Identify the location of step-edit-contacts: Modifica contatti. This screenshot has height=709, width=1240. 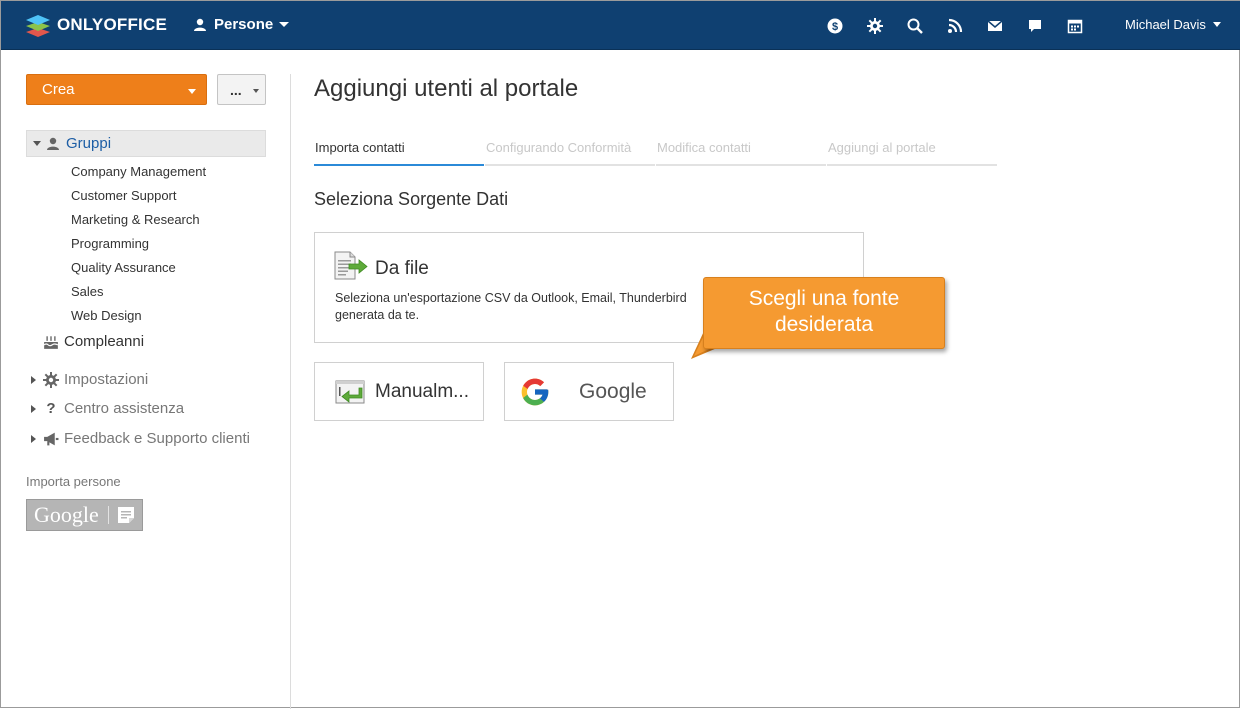
(741, 153).